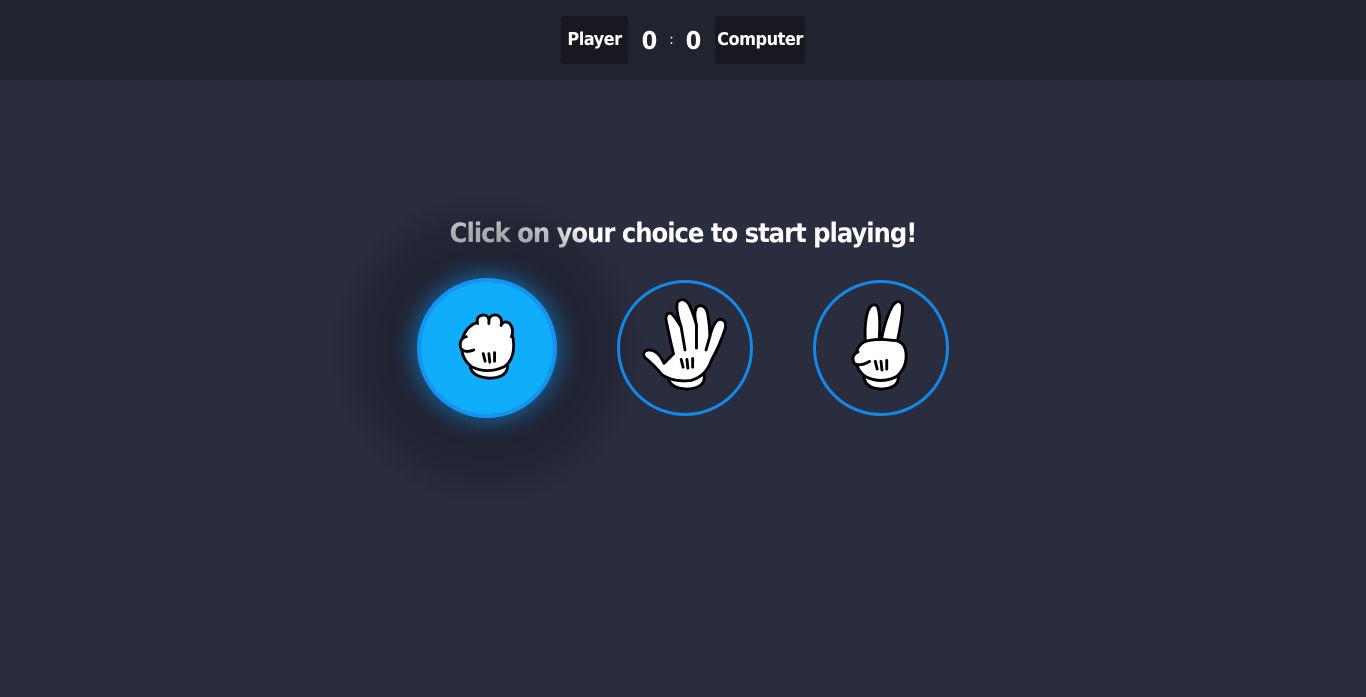  What do you see at coordinates (683, 233) in the screenshot?
I see `start-prompt: Click on your choice to start playing!` at bounding box center [683, 233].